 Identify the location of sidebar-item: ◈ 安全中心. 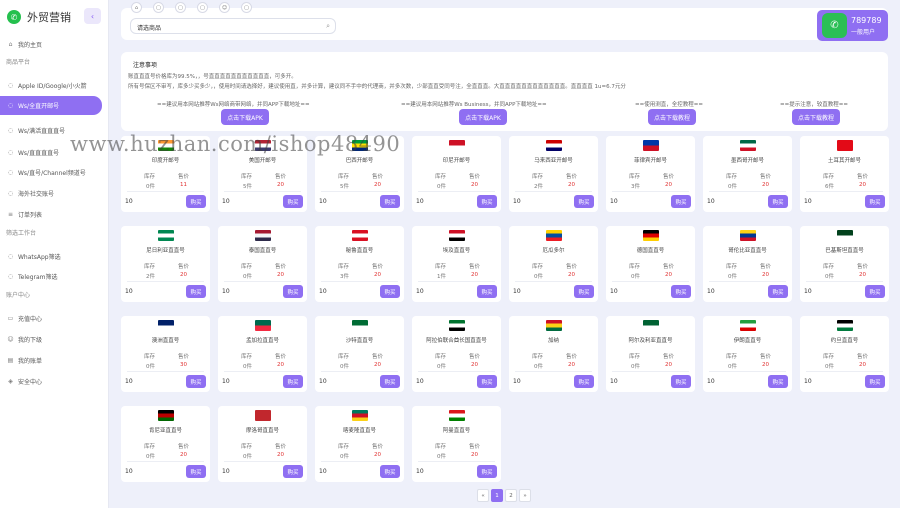
(51, 381).